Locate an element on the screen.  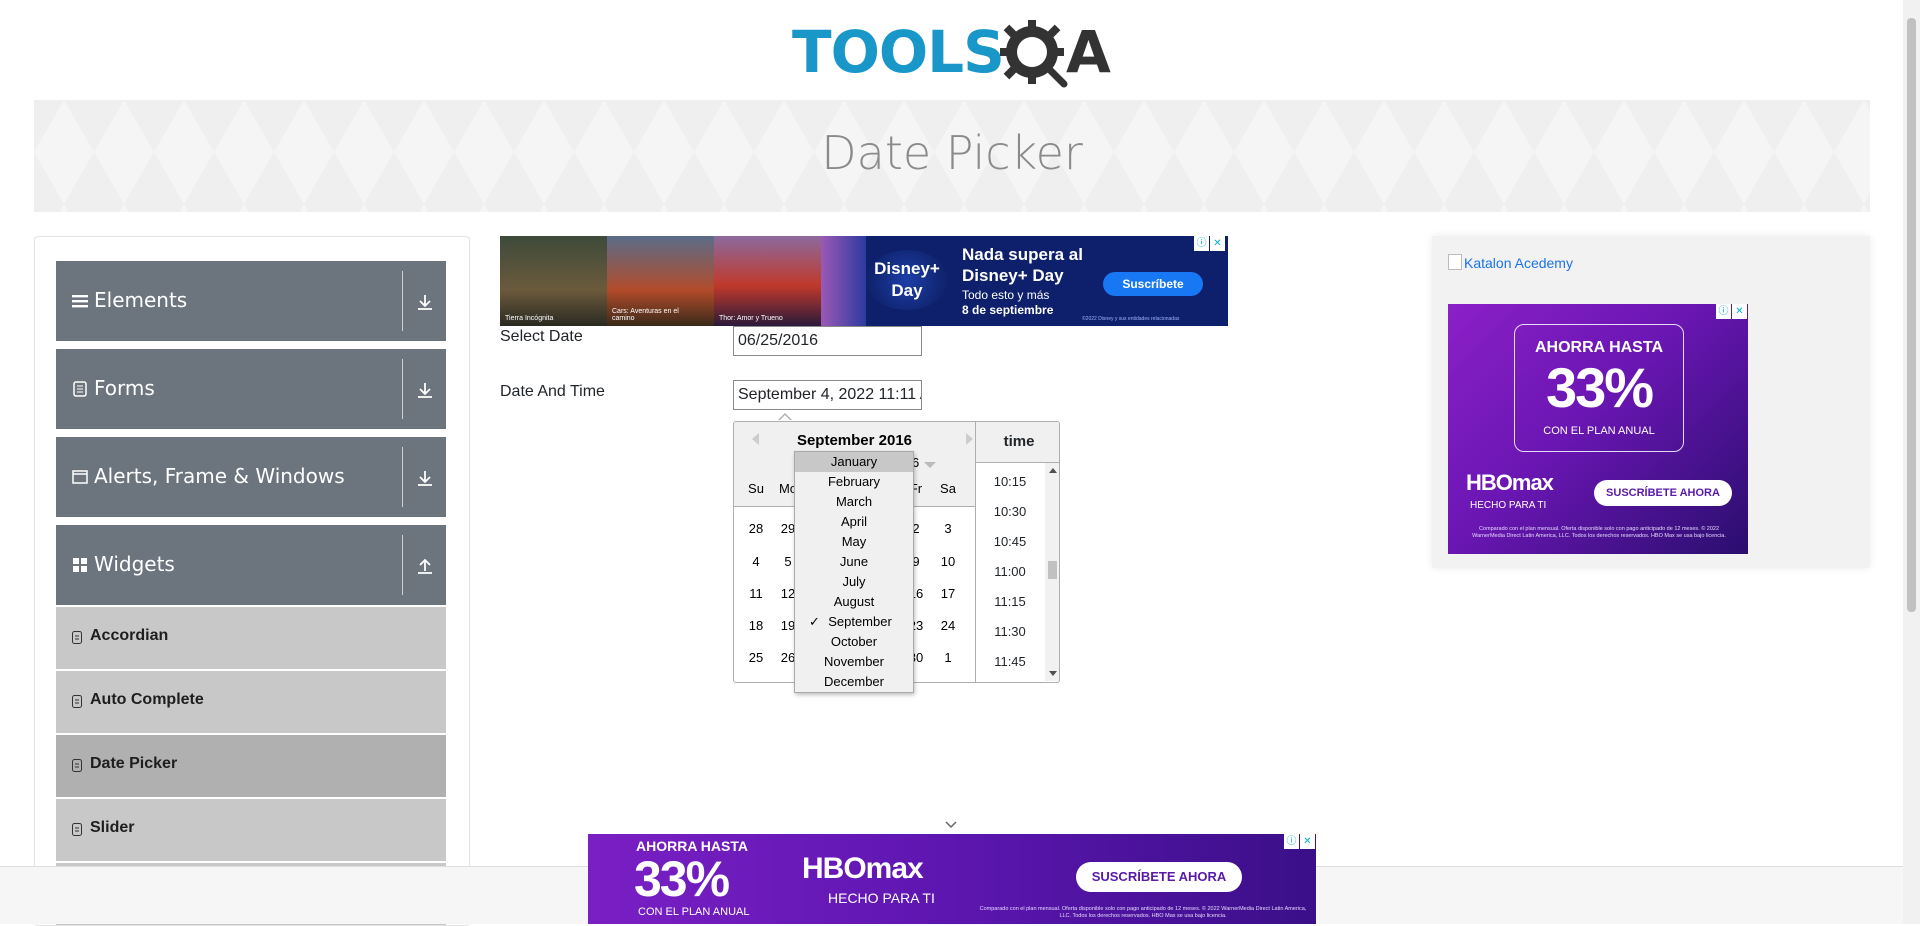
gear-magnifier-icon is located at coordinates (1034, 54).